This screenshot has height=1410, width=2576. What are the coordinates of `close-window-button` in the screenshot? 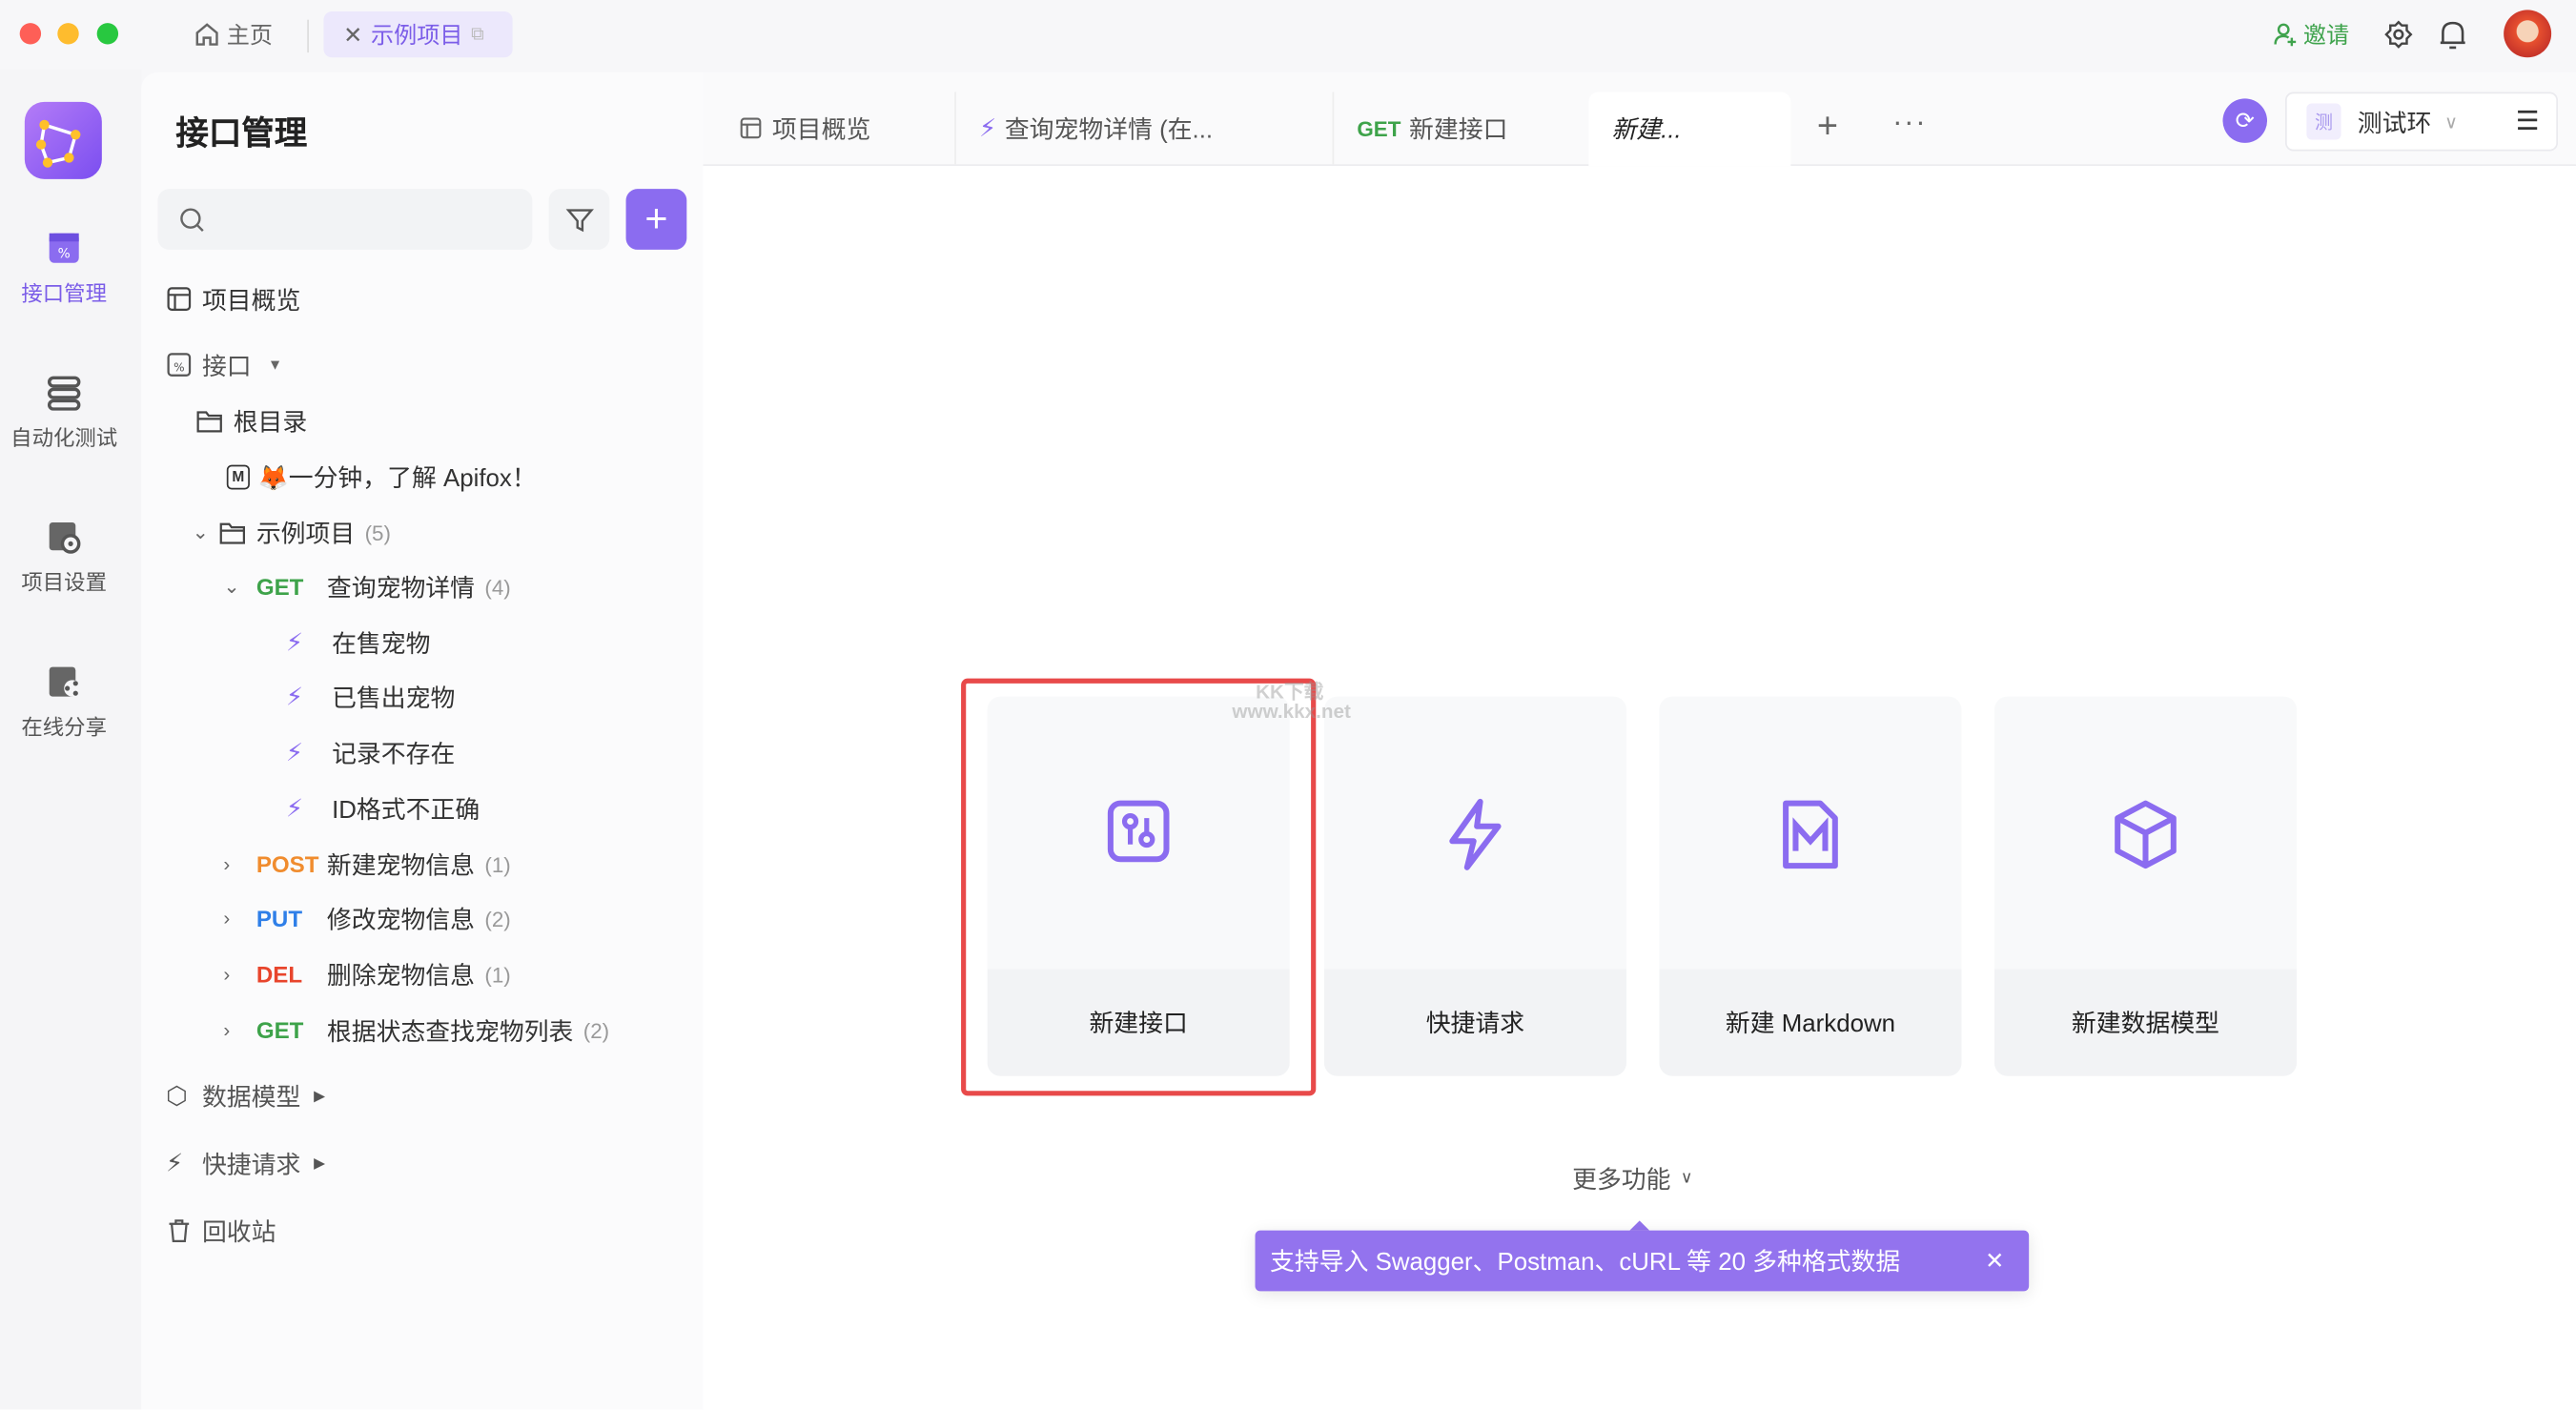 It's located at (31, 34).